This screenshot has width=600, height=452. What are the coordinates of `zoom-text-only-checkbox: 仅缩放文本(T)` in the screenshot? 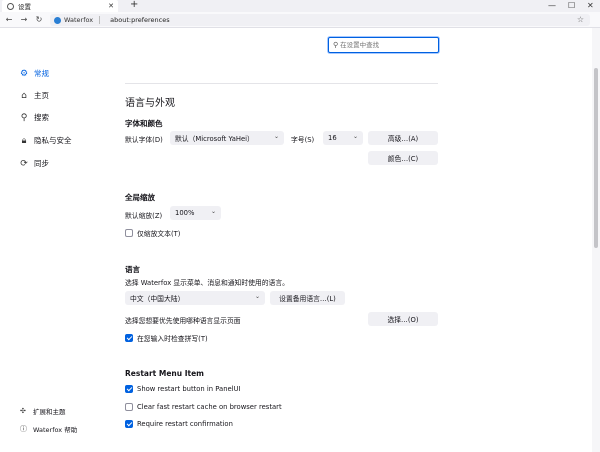 It's located at (152, 233).